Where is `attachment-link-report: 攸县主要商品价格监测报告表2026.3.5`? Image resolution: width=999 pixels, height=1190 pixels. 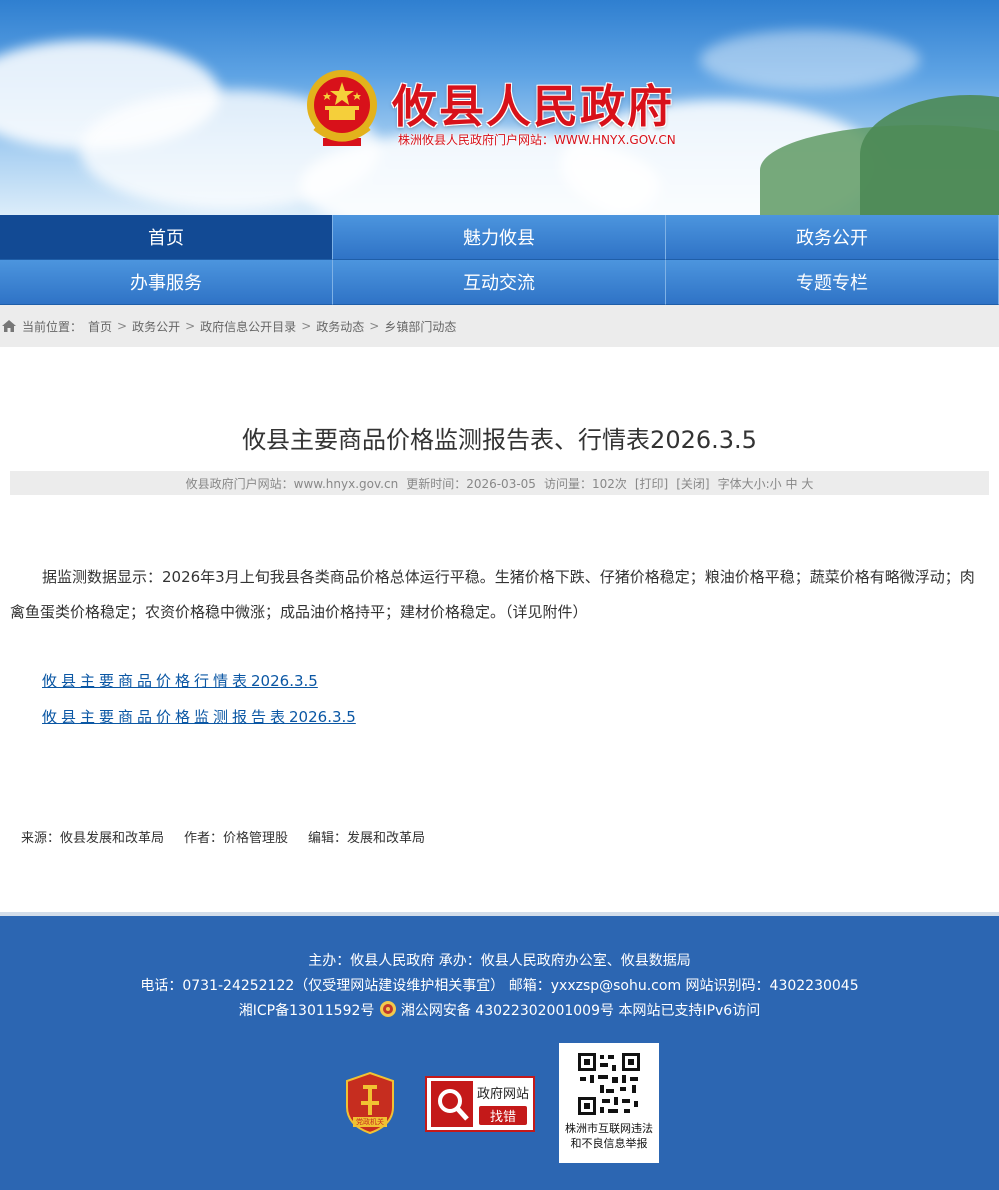
attachment-link-report: 攸县主要商品价格监测报告表2026.3.5 is located at coordinates (199, 716).